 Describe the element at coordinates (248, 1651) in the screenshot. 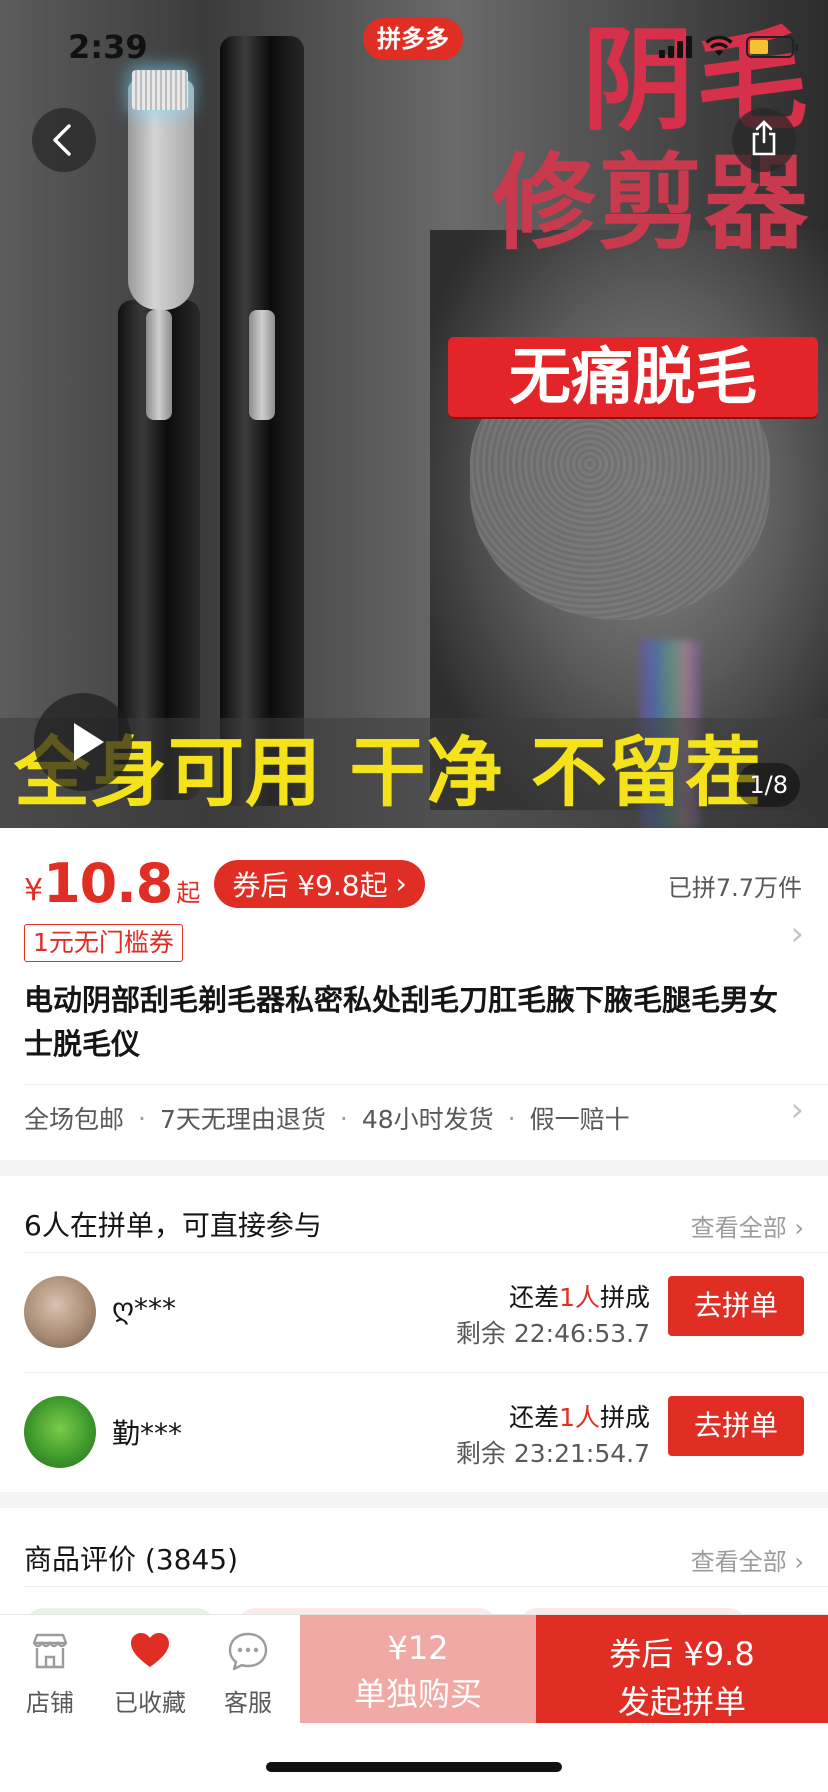

I see `chat-bubble-icon` at that location.